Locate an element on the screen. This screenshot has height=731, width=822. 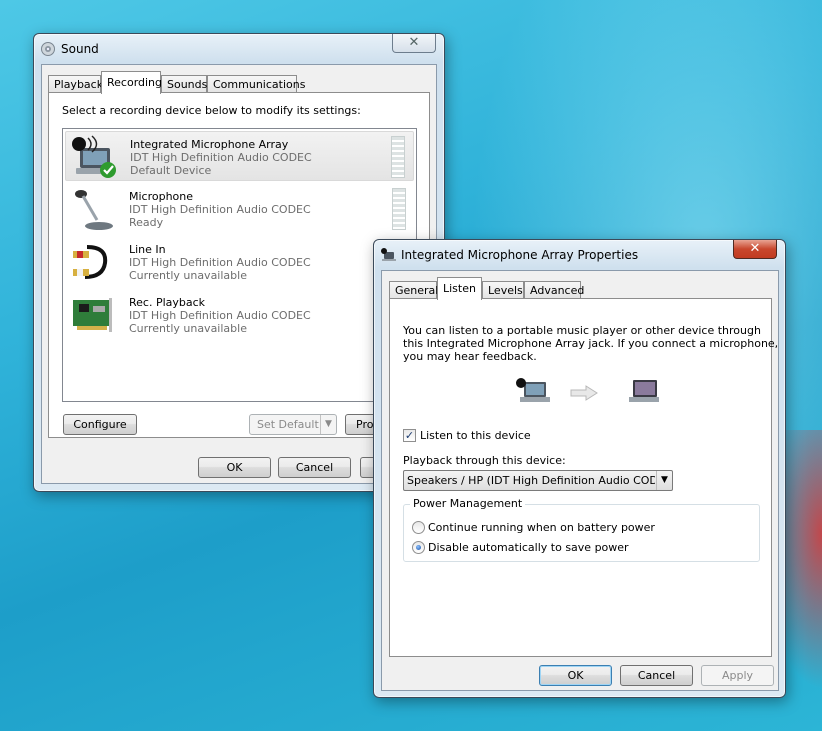
device-status: Default Device is located at coordinates (171, 170).